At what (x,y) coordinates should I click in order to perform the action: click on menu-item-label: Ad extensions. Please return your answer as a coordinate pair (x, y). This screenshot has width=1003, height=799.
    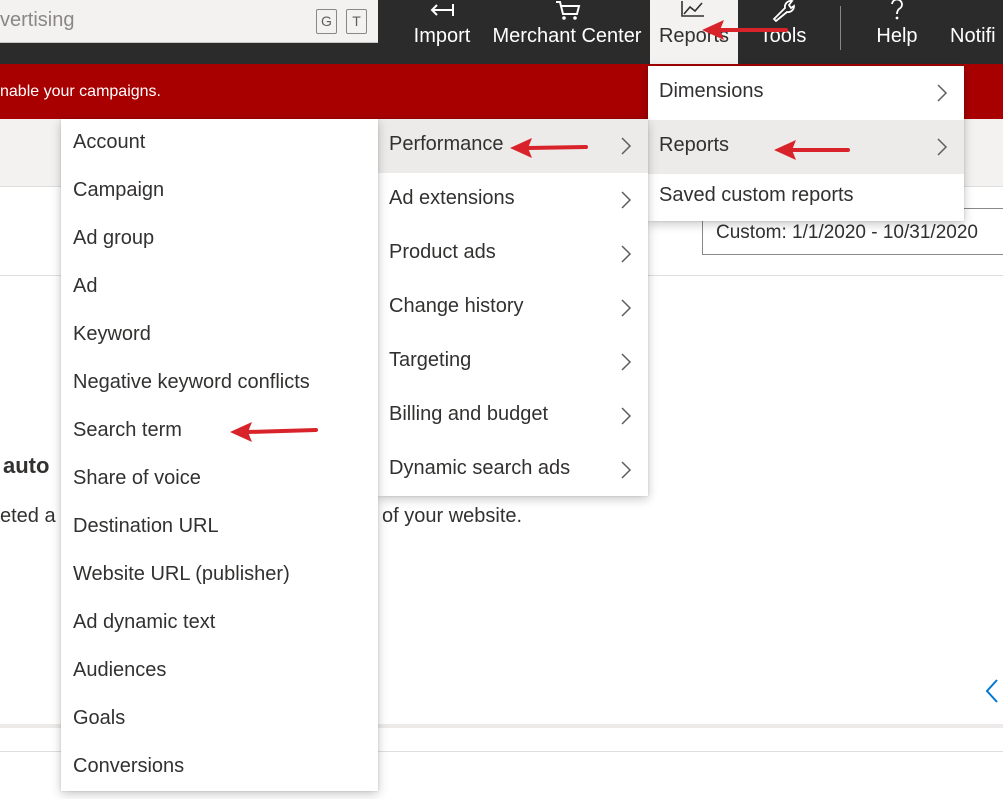
    Looking at the image, I should click on (452, 198).